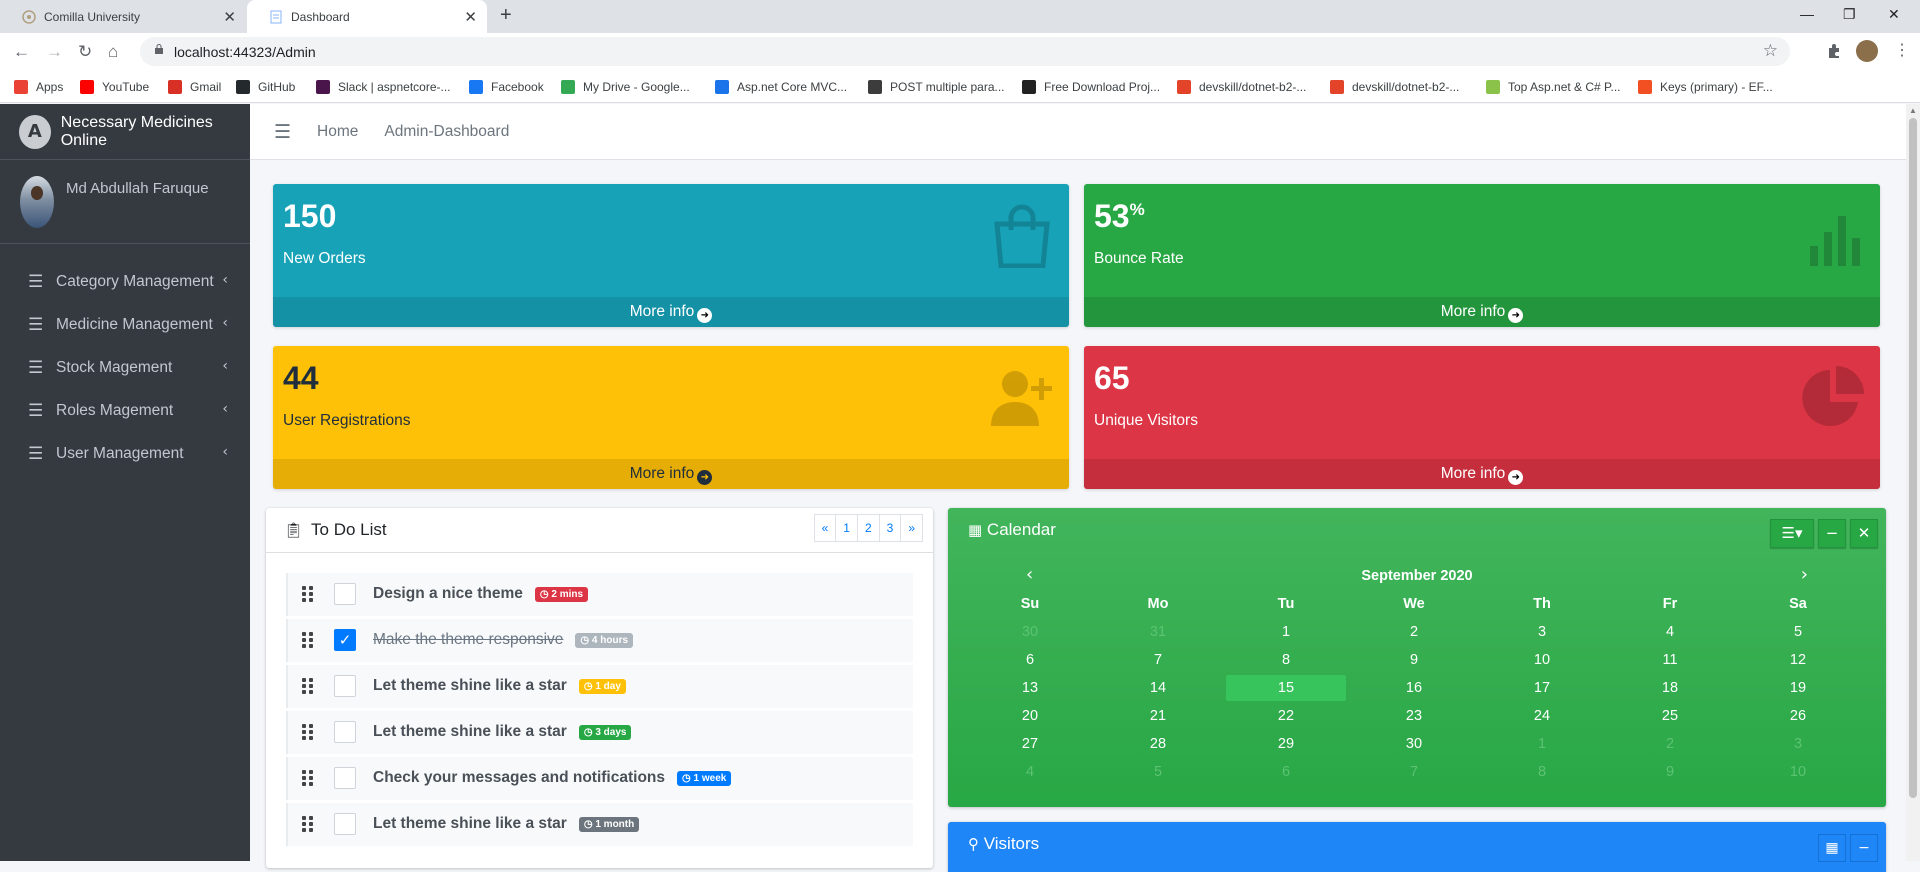 Image resolution: width=1920 pixels, height=872 pixels. Describe the element at coordinates (1807, 14) in the screenshot. I see `minimize-icon: —` at that location.